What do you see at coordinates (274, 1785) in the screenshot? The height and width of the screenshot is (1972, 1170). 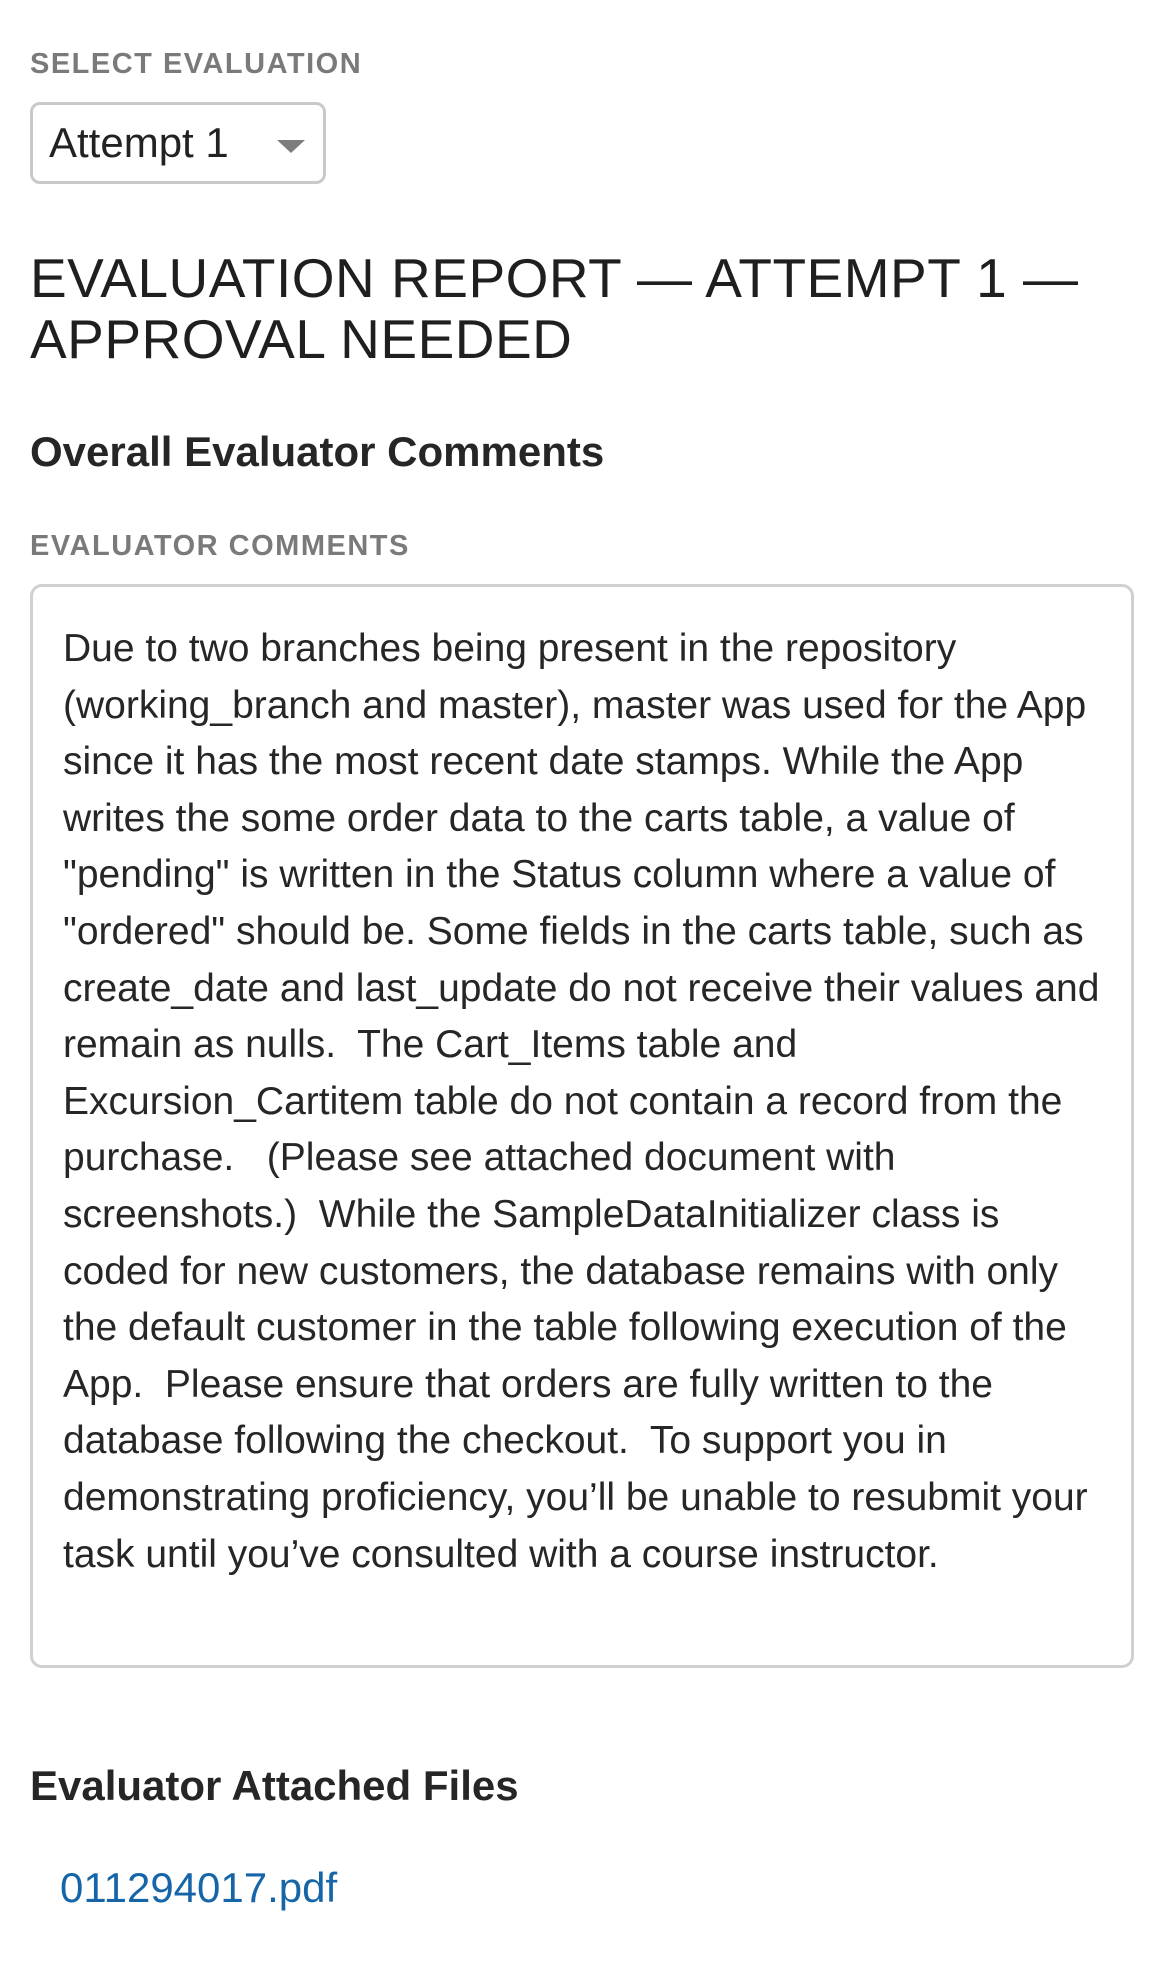 I see `attached-files-heading: Evaluator Attached Files` at bounding box center [274, 1785].